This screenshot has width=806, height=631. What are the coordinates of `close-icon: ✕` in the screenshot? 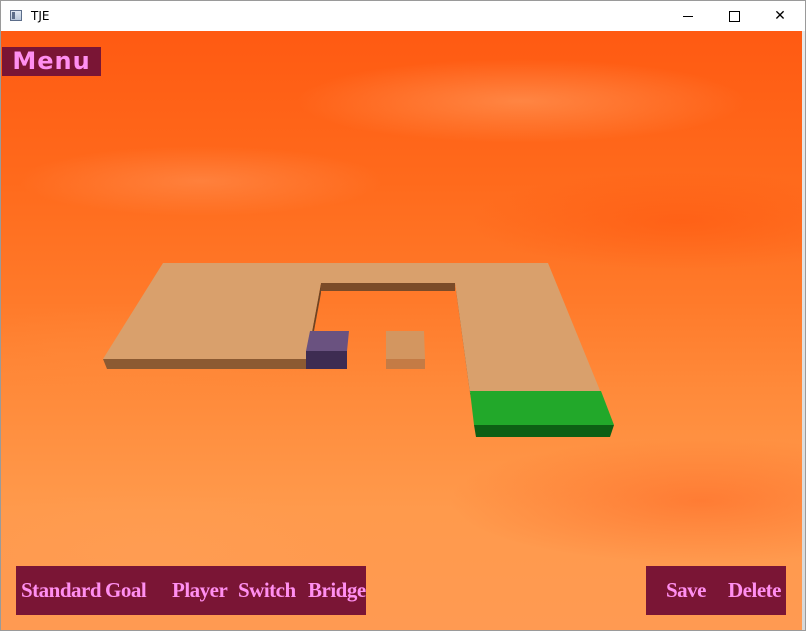 It's located at (780, 16).